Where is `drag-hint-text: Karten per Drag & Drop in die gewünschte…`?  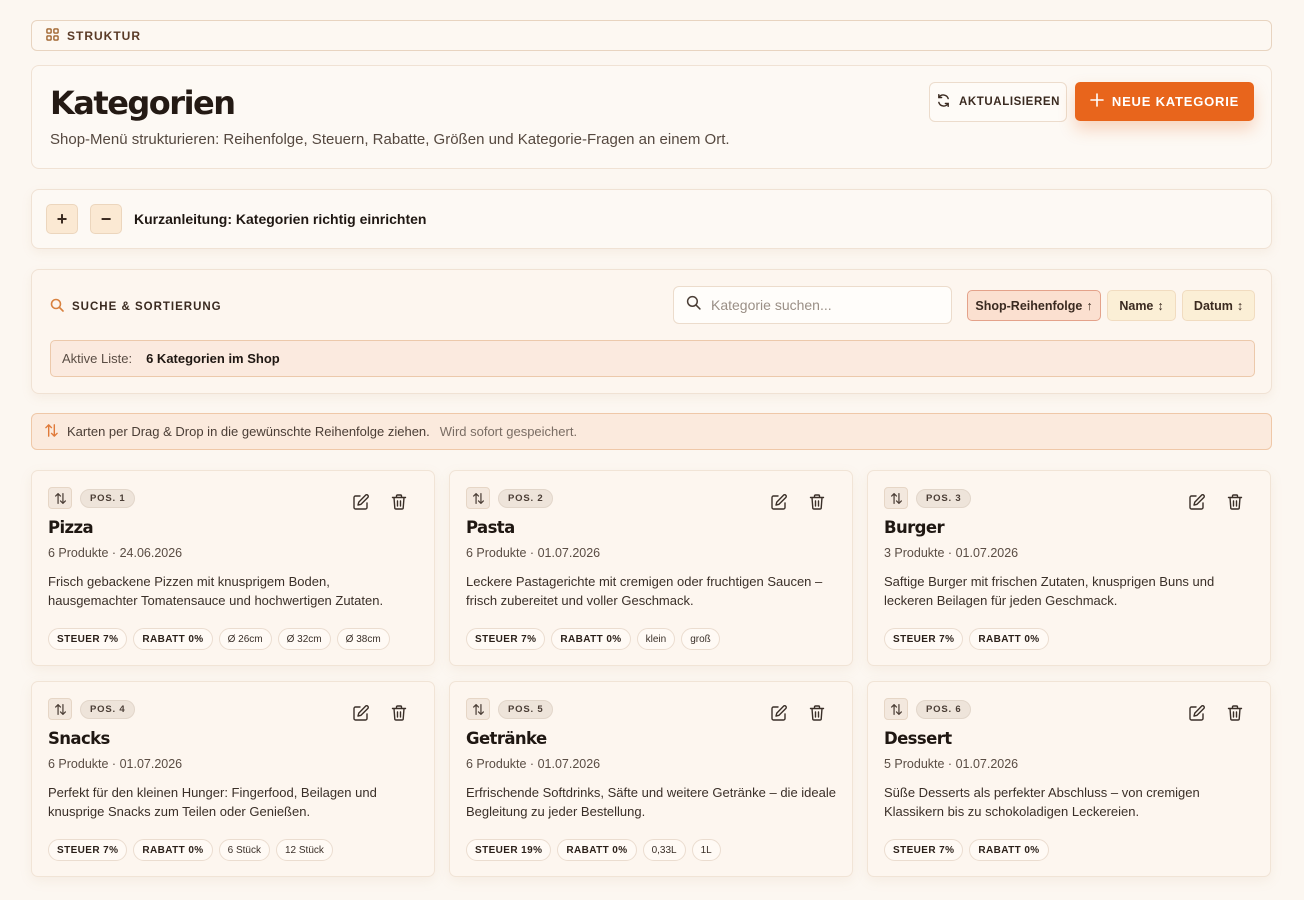
drag-hint-text: Karten per Drag & Drop in die gewünschte… is located at coordinates (248, 431).